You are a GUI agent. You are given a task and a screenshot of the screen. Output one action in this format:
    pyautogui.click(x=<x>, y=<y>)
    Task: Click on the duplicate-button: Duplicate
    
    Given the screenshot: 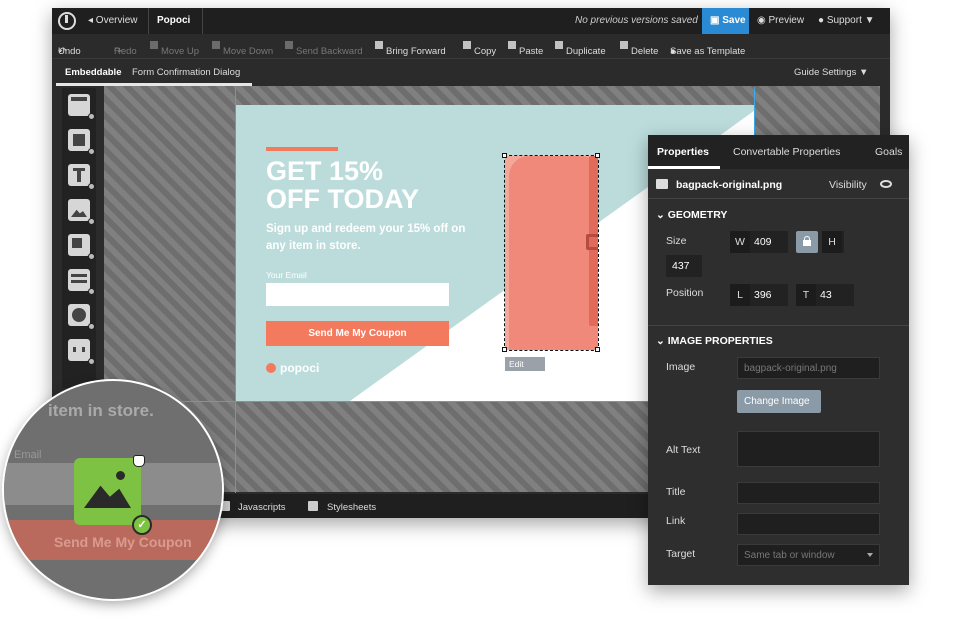 What is the action you would take?
    pyautogui.click(x=580, y=48)
    